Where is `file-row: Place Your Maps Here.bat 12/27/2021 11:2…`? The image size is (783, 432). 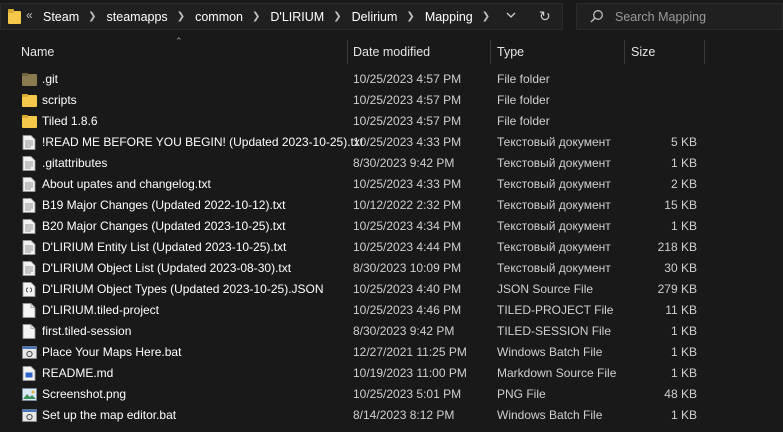
file-row: Place Your Maps Here.bat 12/27/2021 11:2… is located at coordinates (391, 352).